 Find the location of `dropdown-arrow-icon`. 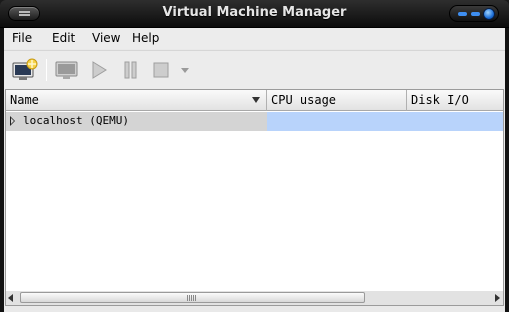

dropdown-arrow-icon is located at coordinates (185, 70).